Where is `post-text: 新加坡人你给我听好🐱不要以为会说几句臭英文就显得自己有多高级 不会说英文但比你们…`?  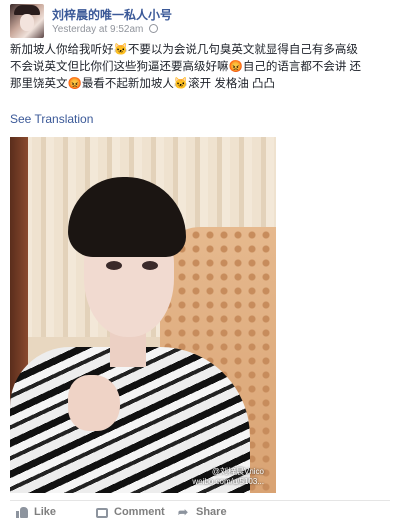 post-text: 新加坡人你给我听好🐱不要以为会说几句臭英文就显得自己有多高级 不会说英文但比你们… is located at coordinates (200, 67).